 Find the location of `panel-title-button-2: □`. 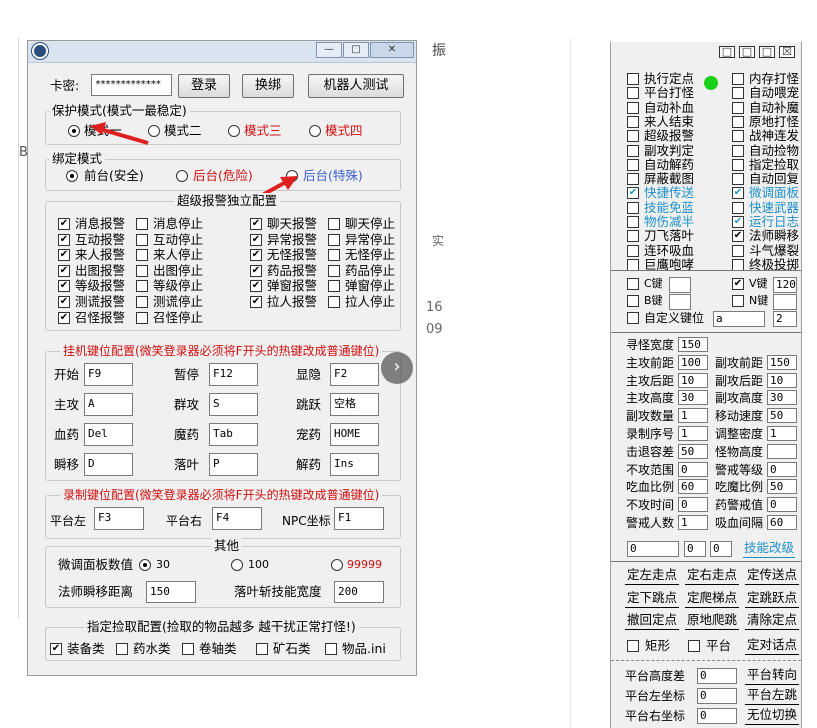

panel-title-button-2: □ is located at coordinates (767, 52).